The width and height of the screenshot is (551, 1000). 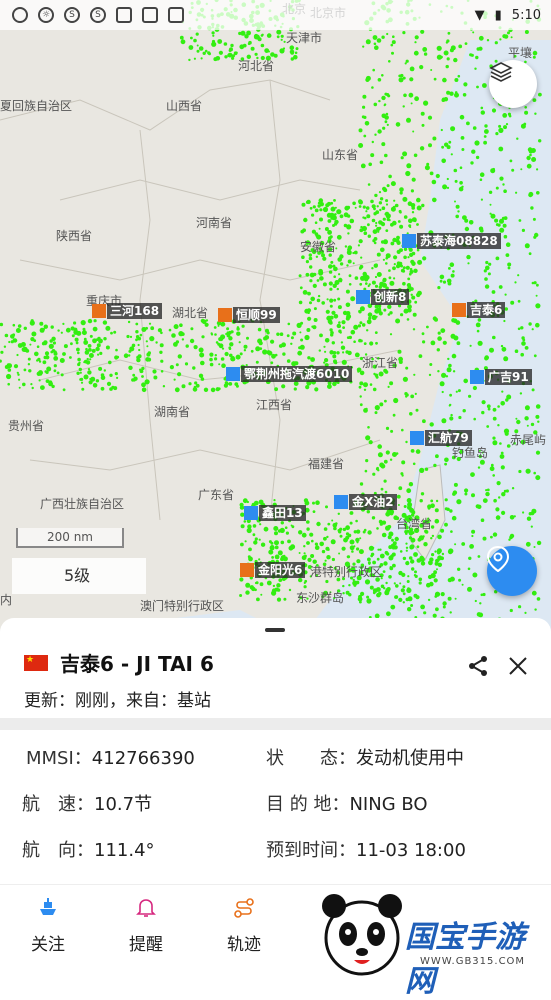 I want to click on place-label: 湖北省, so click(x=190, y=313).